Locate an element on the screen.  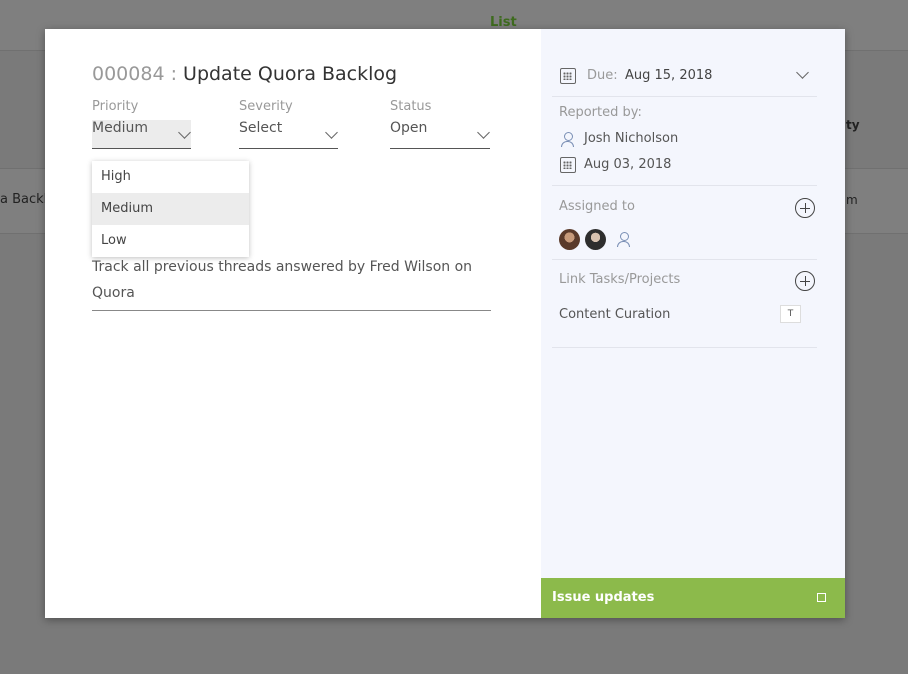
status-value: Open is located at coordinates (409, 128).